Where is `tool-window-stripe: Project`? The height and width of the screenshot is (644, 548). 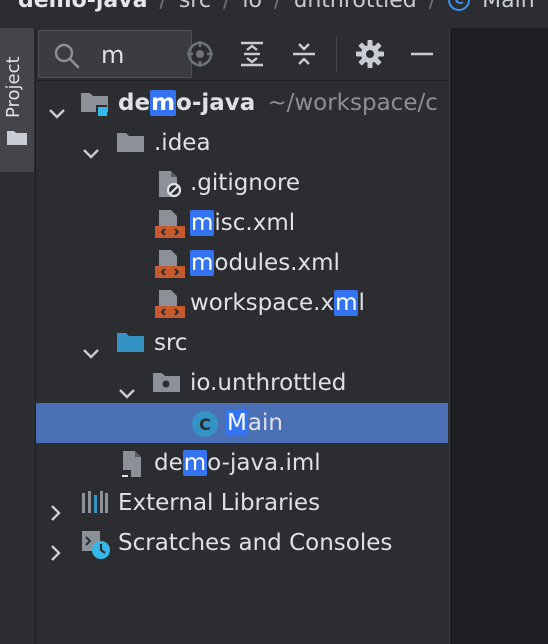
tool-window-stripe: Project is located at coordinates (18, 336).